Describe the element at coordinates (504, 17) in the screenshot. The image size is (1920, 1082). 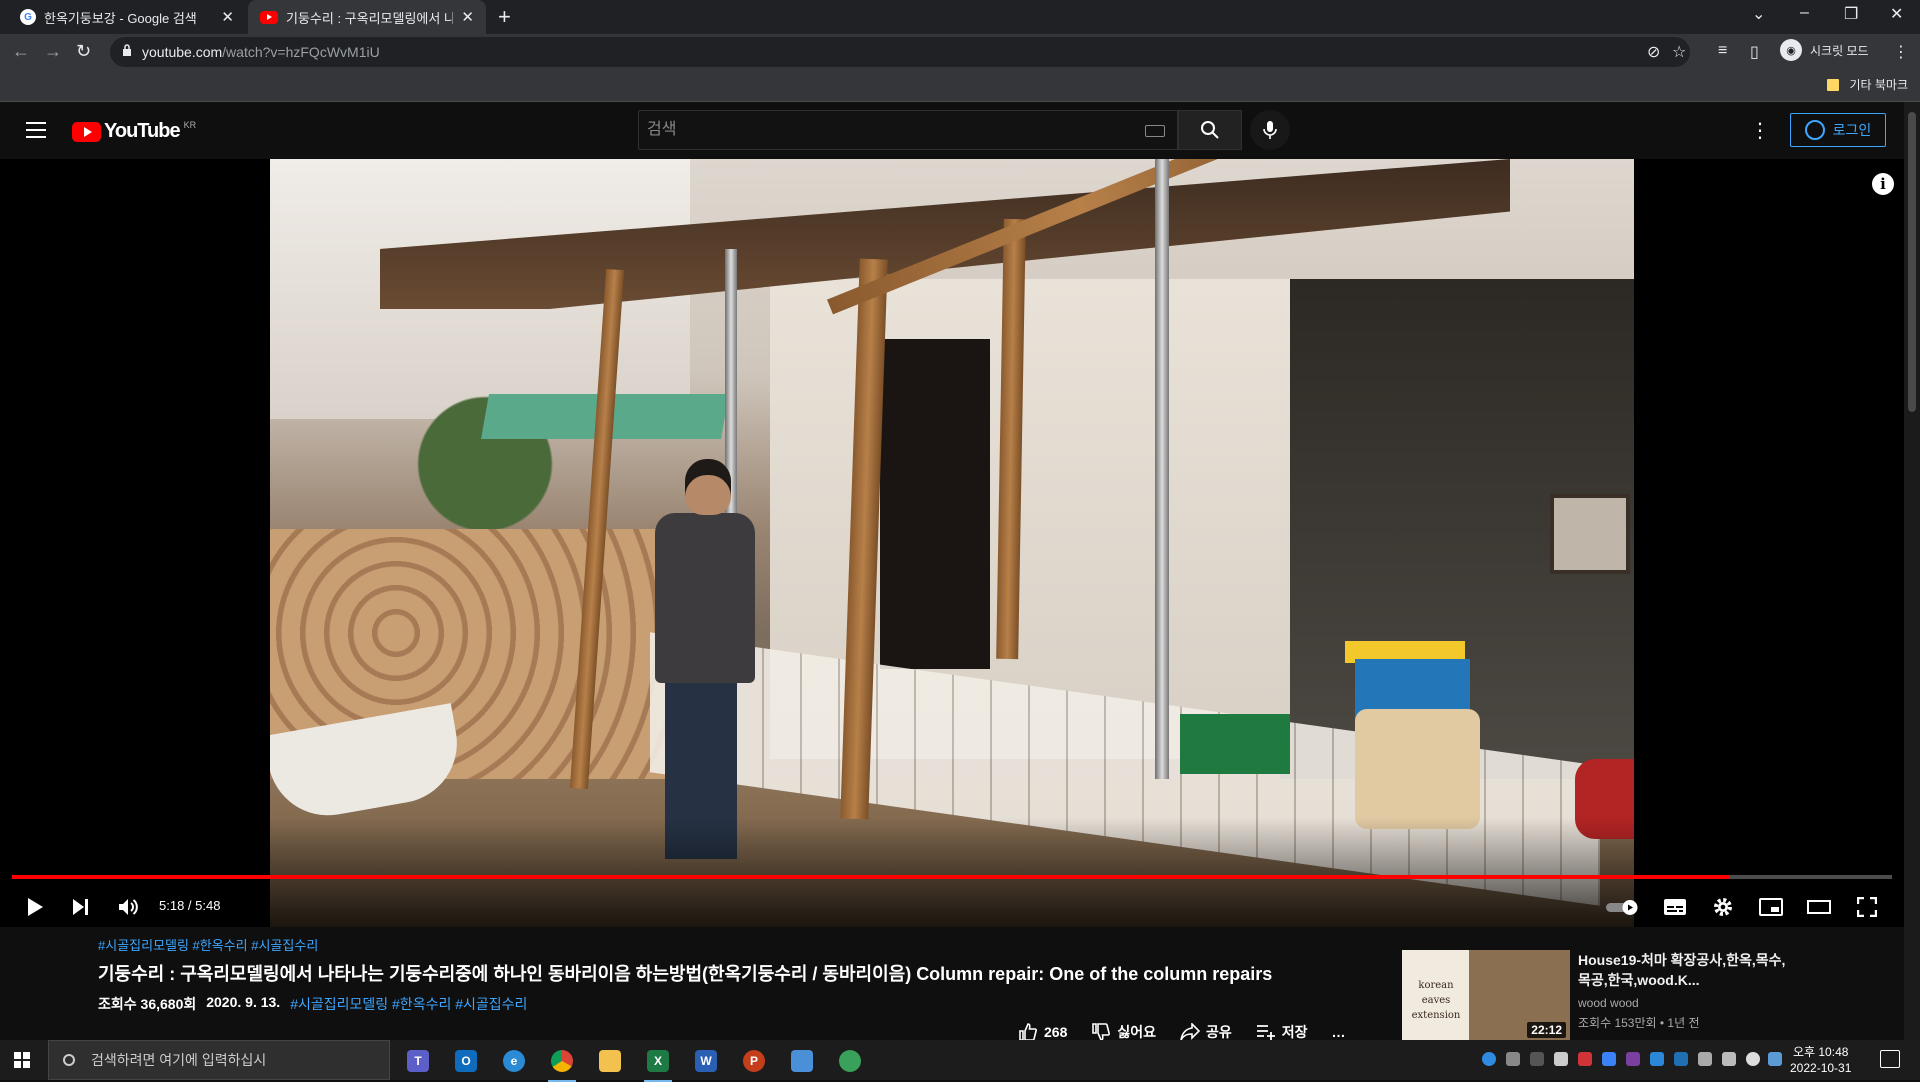
I see `new-tab-button: +` at that location.